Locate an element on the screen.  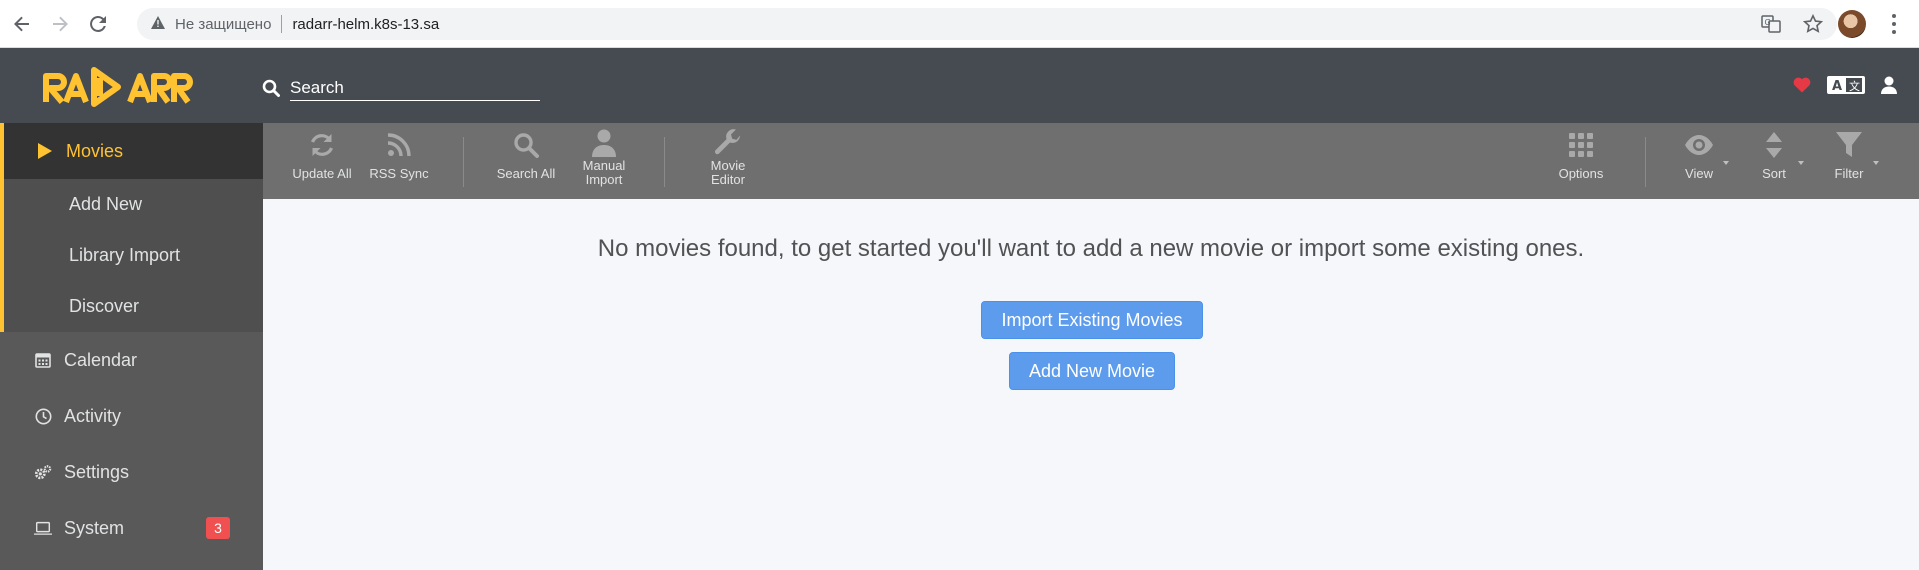
sidebar-item-movies: Movies is located at coordinates (133, 151).